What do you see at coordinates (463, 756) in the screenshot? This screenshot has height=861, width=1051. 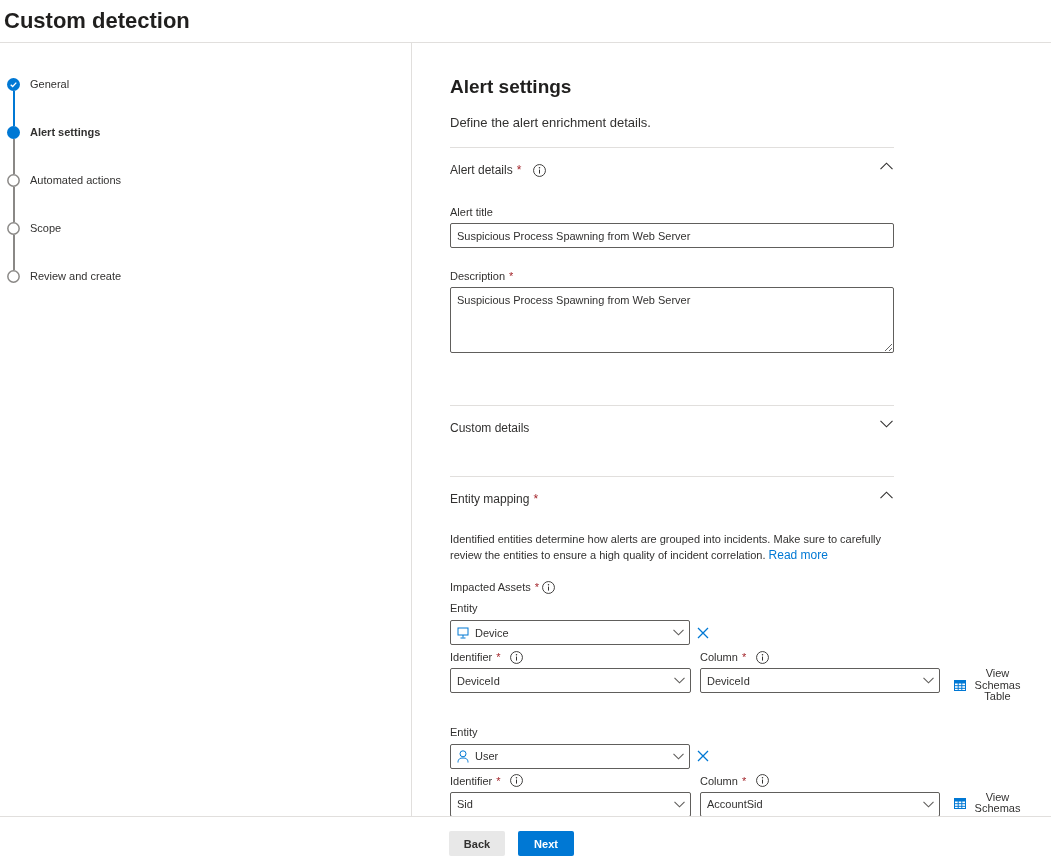 I see `person-icon` at bounding box center [463, 756].